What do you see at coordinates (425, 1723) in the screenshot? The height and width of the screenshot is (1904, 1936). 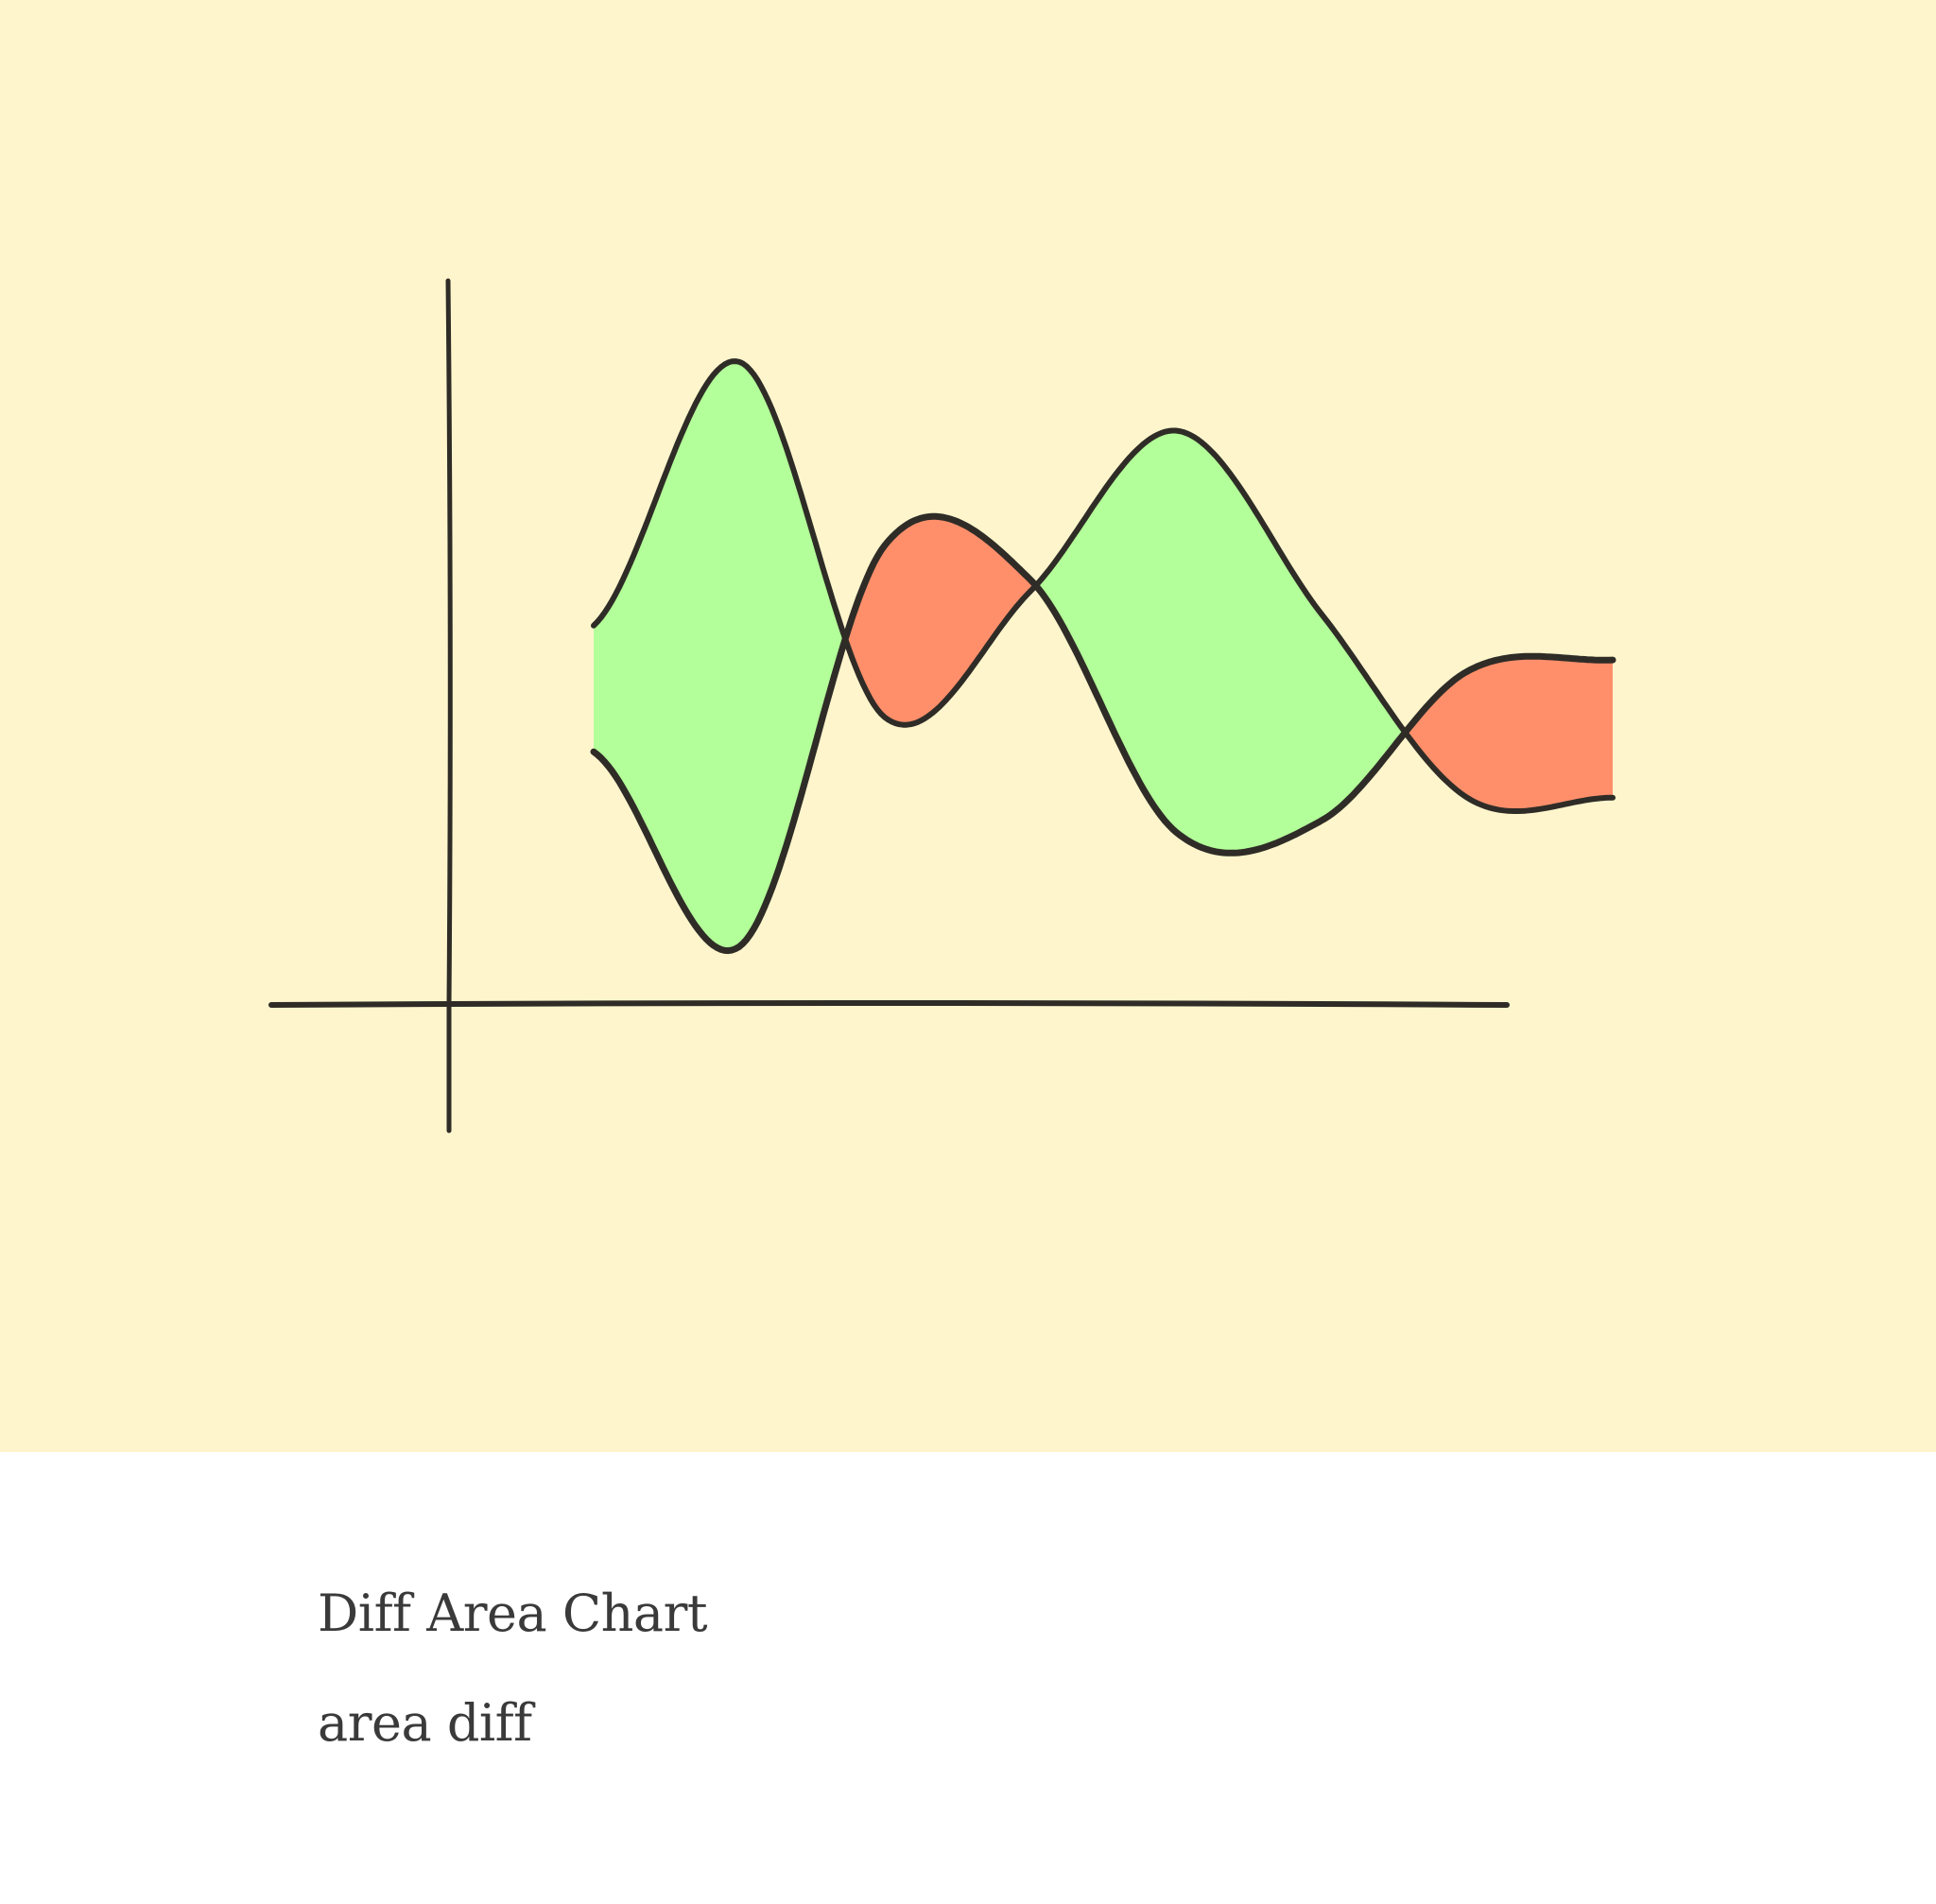 I see `chart-subtitle: area diff` at bounding box center [425, 1723].